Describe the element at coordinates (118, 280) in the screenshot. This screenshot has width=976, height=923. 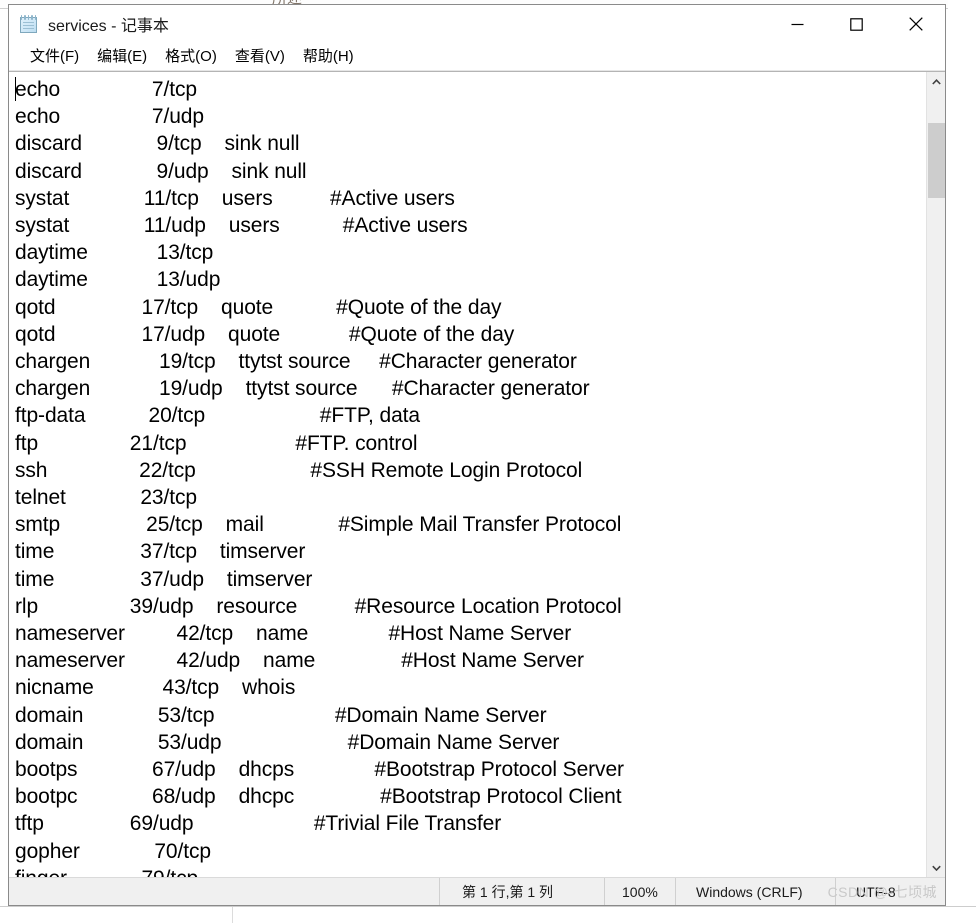
I see `document-line: daytime 13/udp` at that location.